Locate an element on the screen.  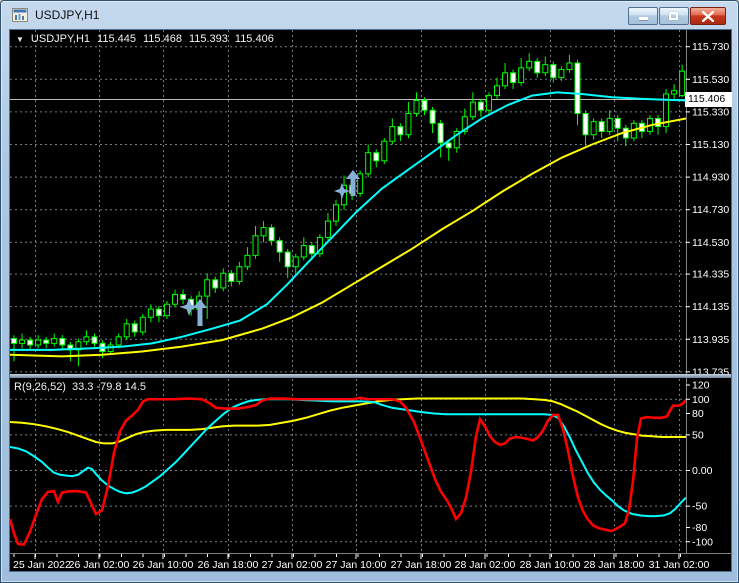
price-axis-label: 114.530 is located at coordinates (710, 243).